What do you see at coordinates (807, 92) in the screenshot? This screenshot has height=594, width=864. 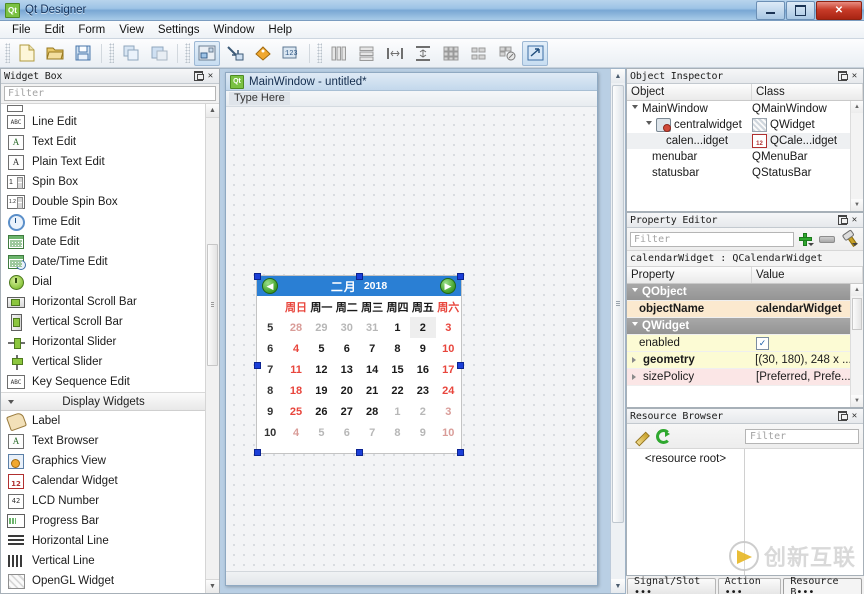 I see `column-header-class: Class` at bounding box center [807, 92].